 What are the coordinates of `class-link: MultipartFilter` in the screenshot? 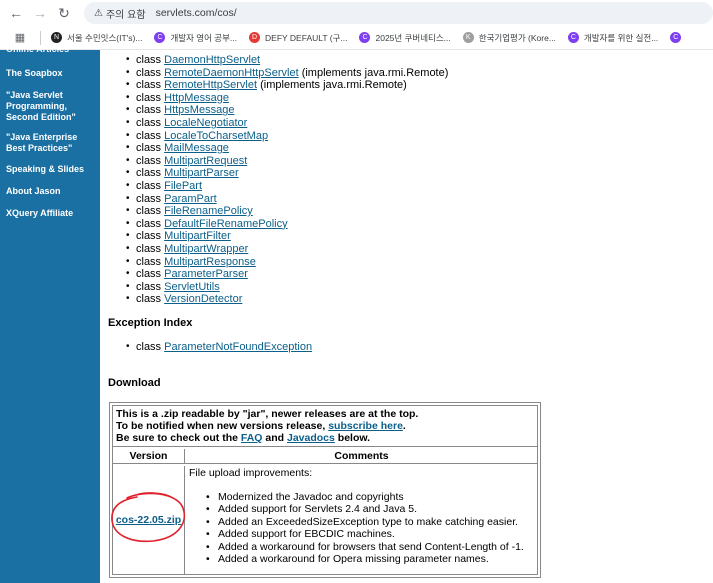 It's located at (197, 236).